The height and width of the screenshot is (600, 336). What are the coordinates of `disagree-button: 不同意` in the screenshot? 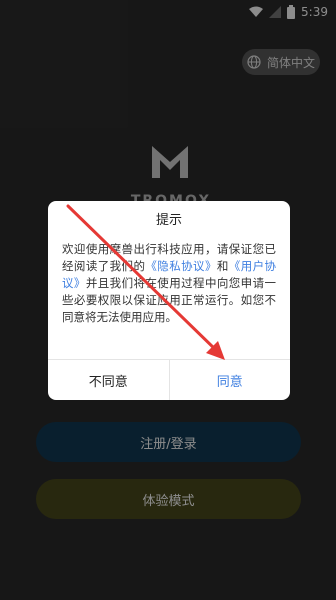 It's located at (109, 380).